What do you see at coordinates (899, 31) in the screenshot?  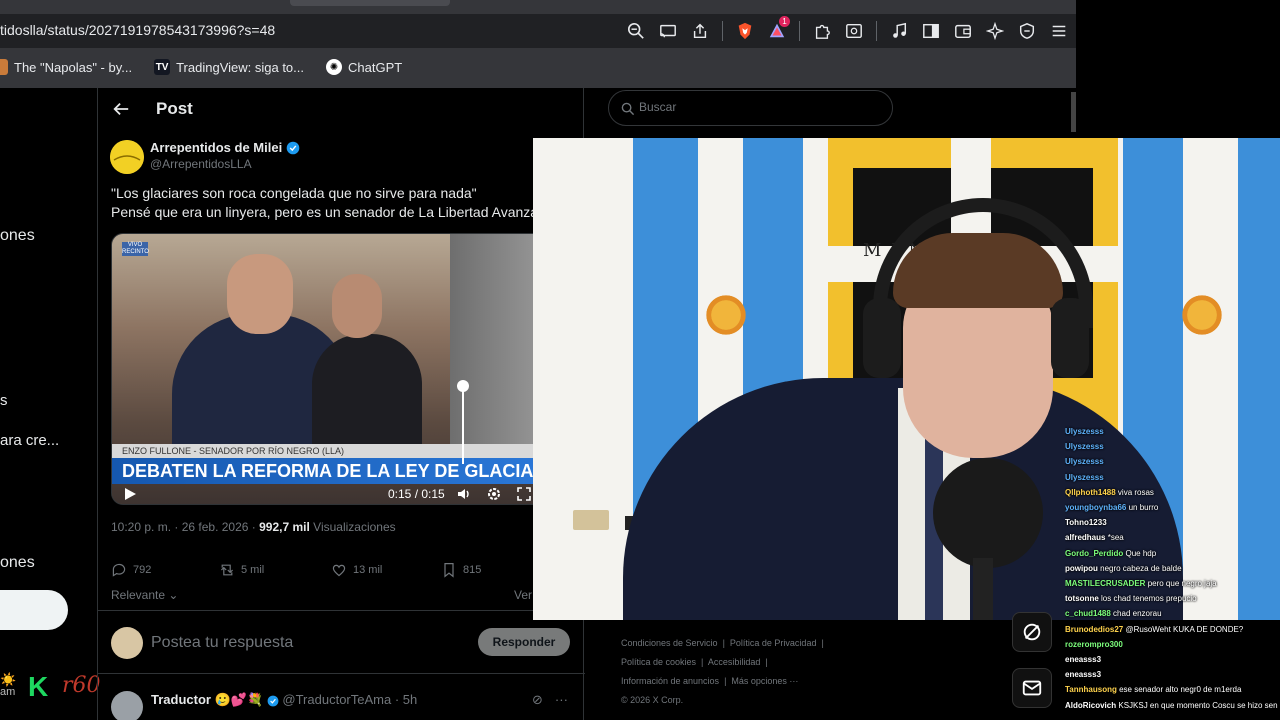 I see `media-icon` at bounding box center [899, 31].